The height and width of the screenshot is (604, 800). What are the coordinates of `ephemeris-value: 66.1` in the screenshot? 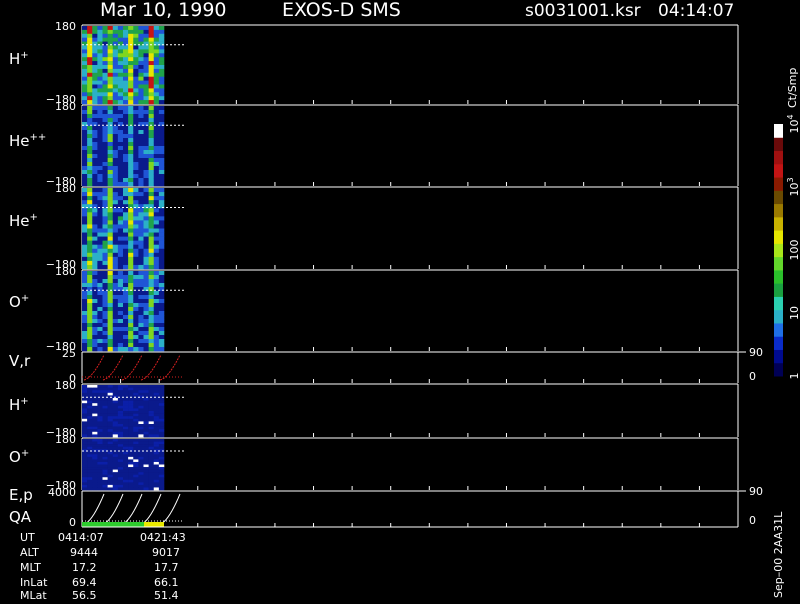 It's located at (166, 582).